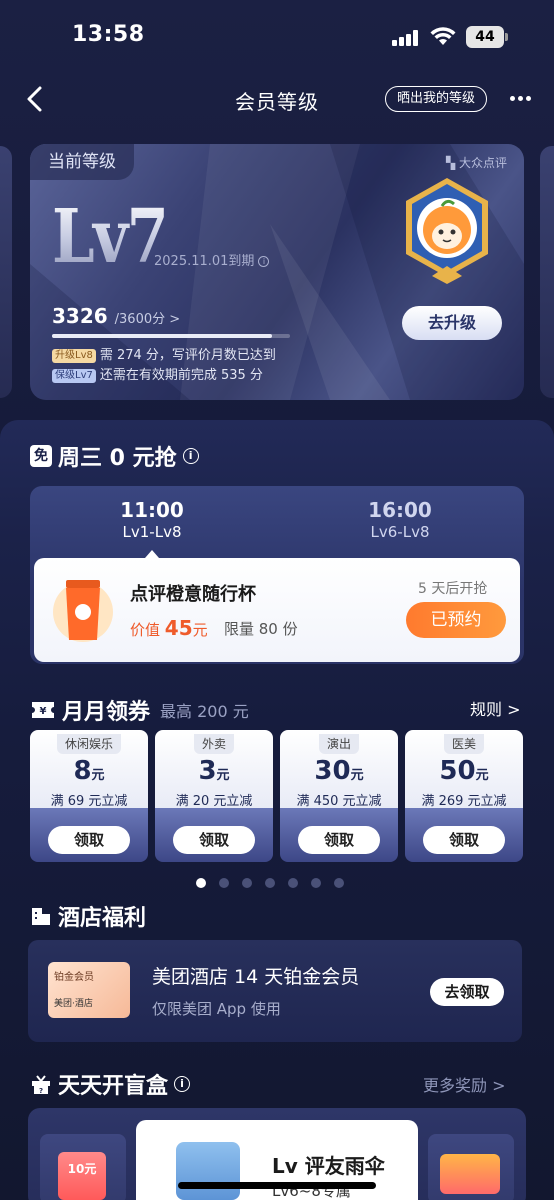 The width and height of the screenshot is (554, 1200). I want to click on product-value: 价值 45元, so click(169, 628).